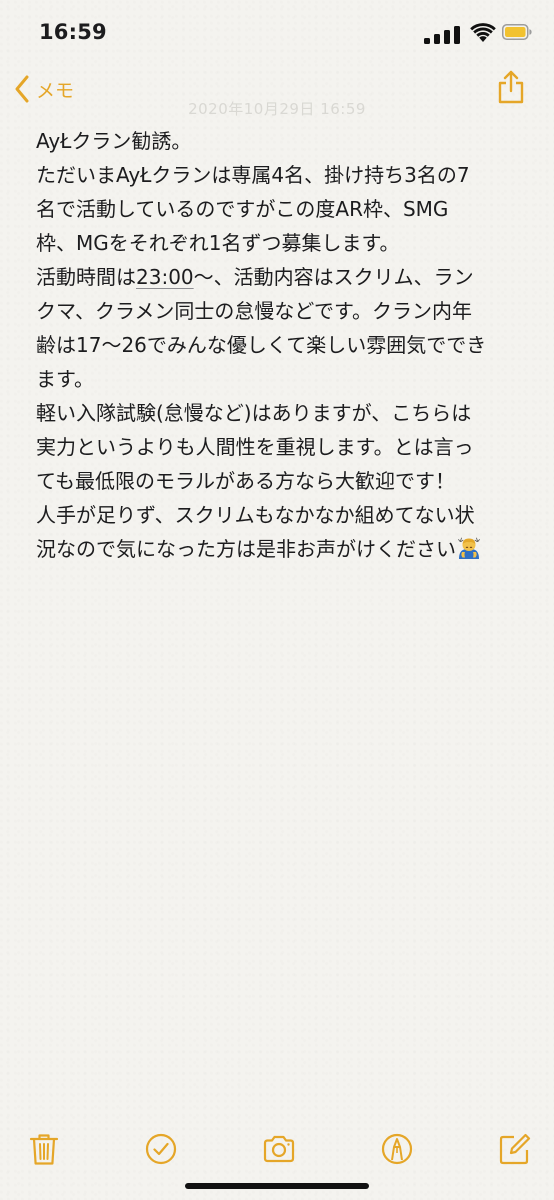  Describe the element at coordinates (114, 141) in the screenshot. I see `note-line: AyŁクラン勧誘。` at that location.